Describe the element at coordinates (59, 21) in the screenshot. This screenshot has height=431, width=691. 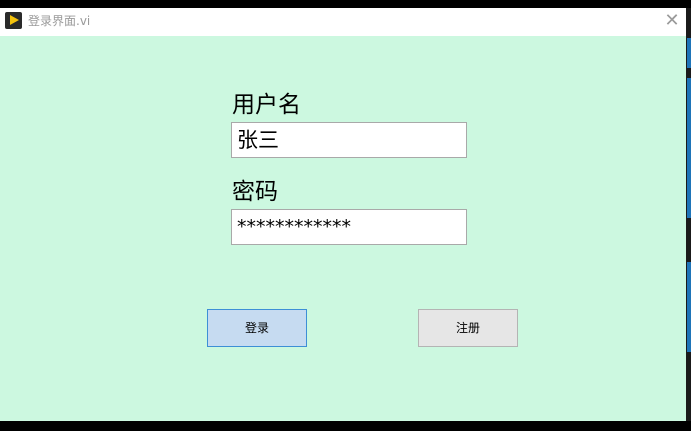
I see `window-title: 登录界面.vi` at that location.